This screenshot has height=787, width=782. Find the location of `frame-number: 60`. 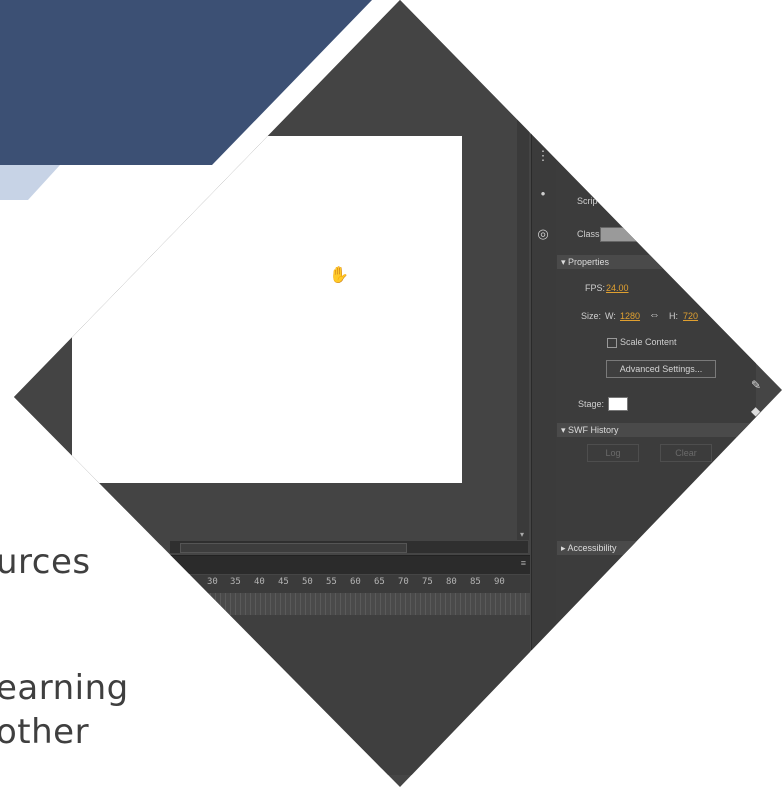

frame-number: 60 is located at coordinates (355, 582).